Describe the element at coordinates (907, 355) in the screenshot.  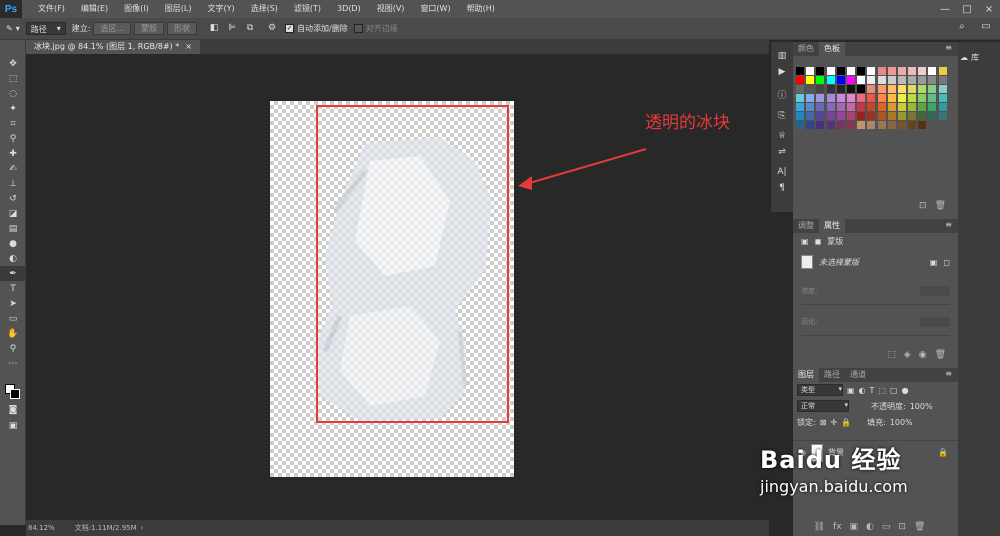
I see `apply-mask-icon: ◈` at that location.